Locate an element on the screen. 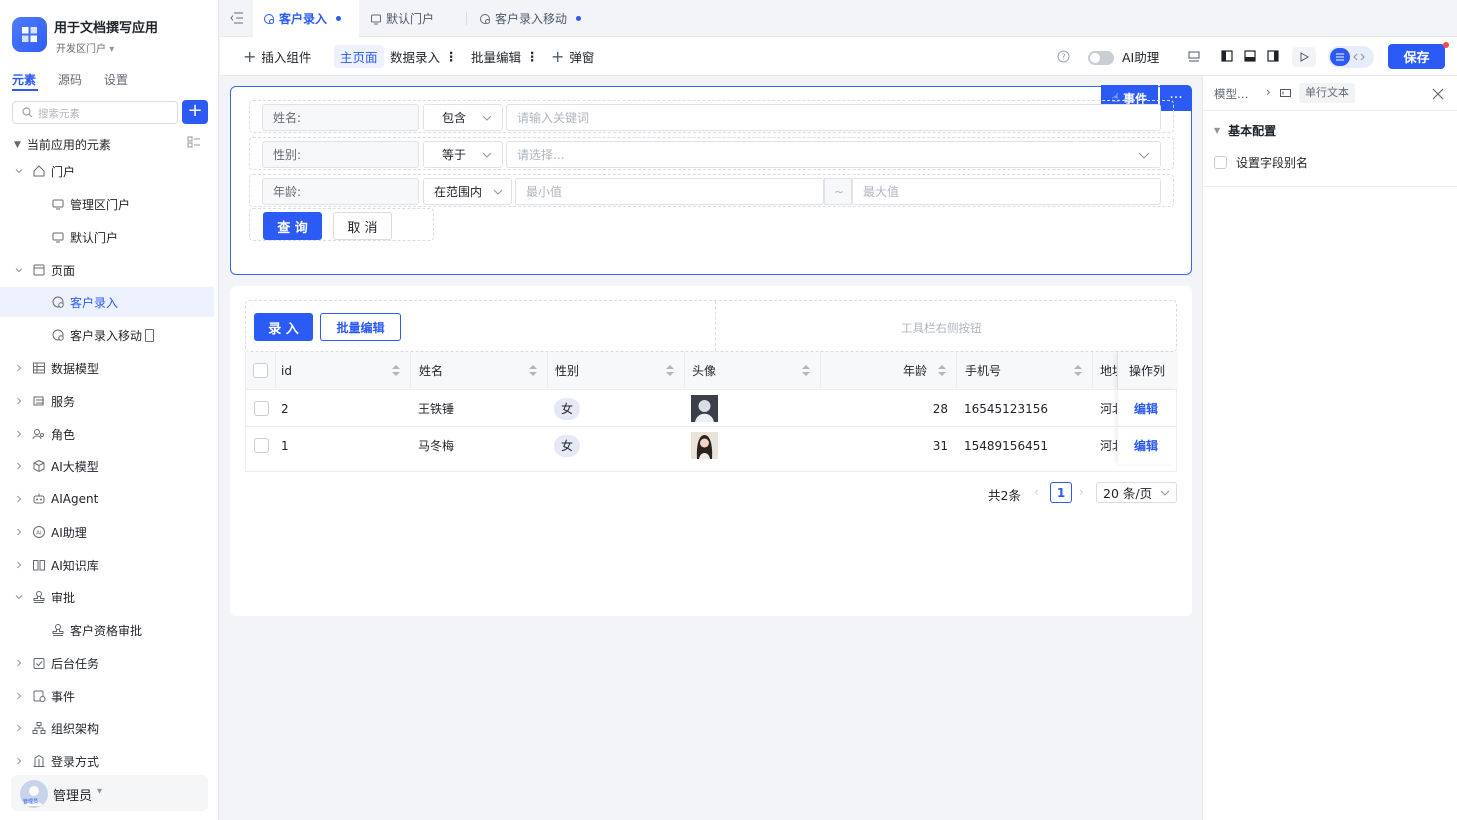 The height and width of the screenshot is (820, 1457). tab-default-portal: 默认门户 is located at coordinates (418, 18).